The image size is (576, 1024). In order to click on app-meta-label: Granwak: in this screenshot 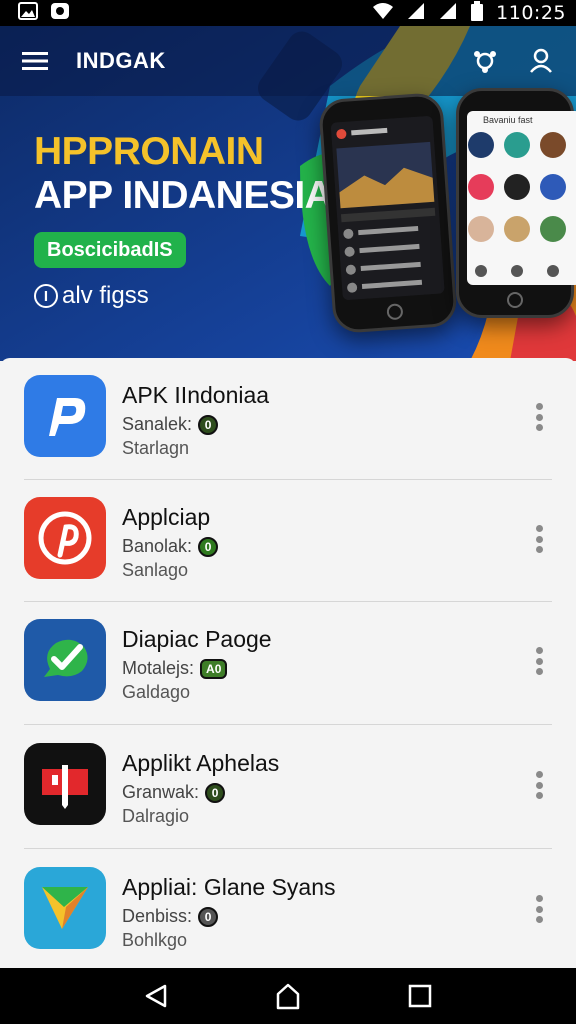, I will do `click(161, 792)`.